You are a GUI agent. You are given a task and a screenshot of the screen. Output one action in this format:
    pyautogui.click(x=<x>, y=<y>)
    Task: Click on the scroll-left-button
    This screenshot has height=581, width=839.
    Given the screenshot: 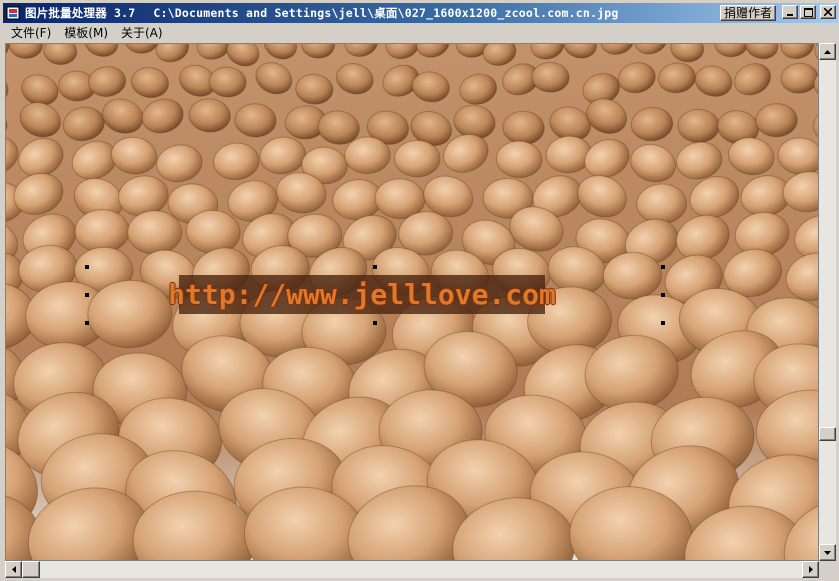 What is the action you would take?
    pyautogui.click(x=13, y=569)
    